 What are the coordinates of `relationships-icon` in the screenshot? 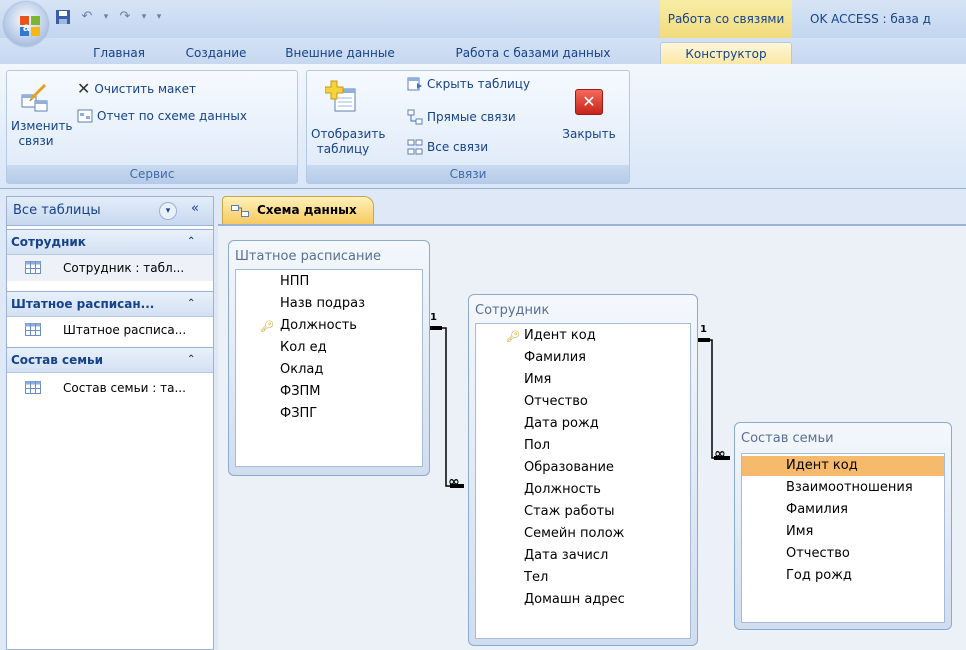 It's located at (240, 211).